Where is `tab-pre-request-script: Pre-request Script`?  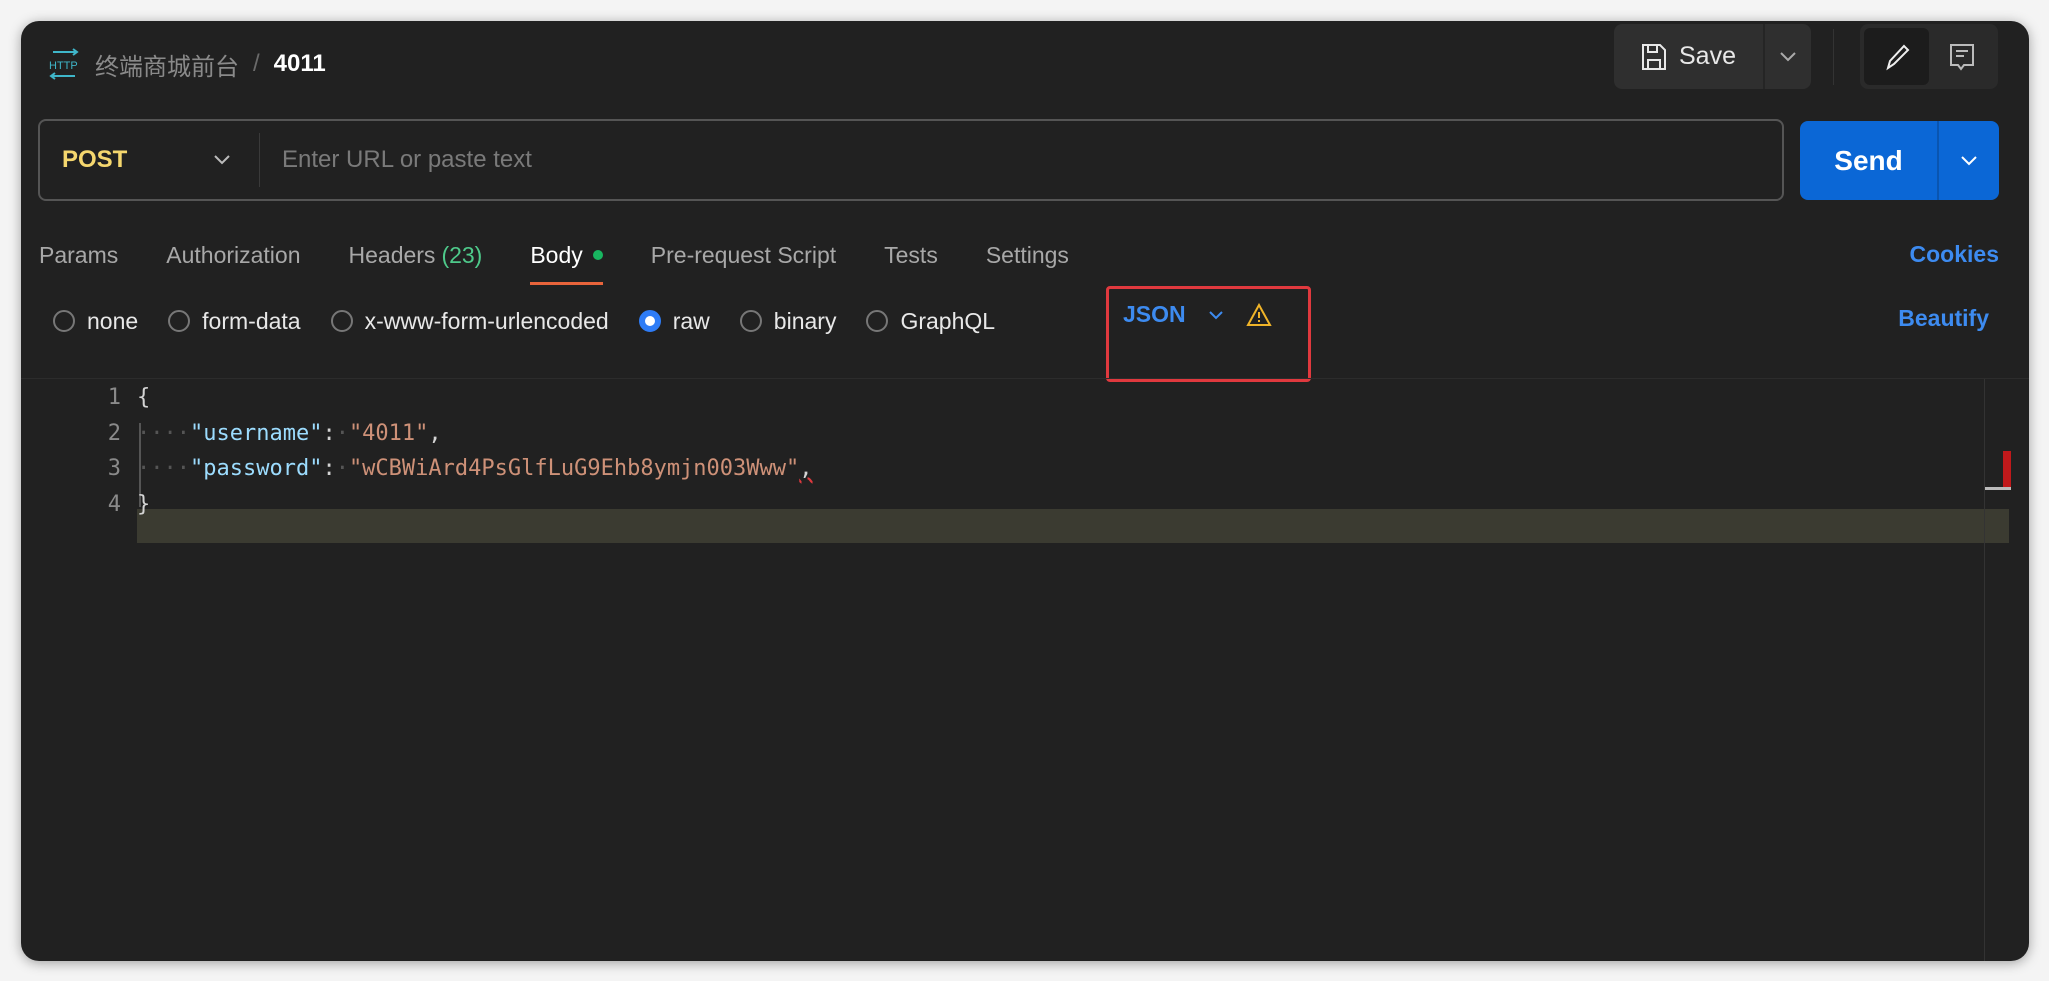
tab-pre-request-script: Pre-request Script is located at coordinates (743, 255).